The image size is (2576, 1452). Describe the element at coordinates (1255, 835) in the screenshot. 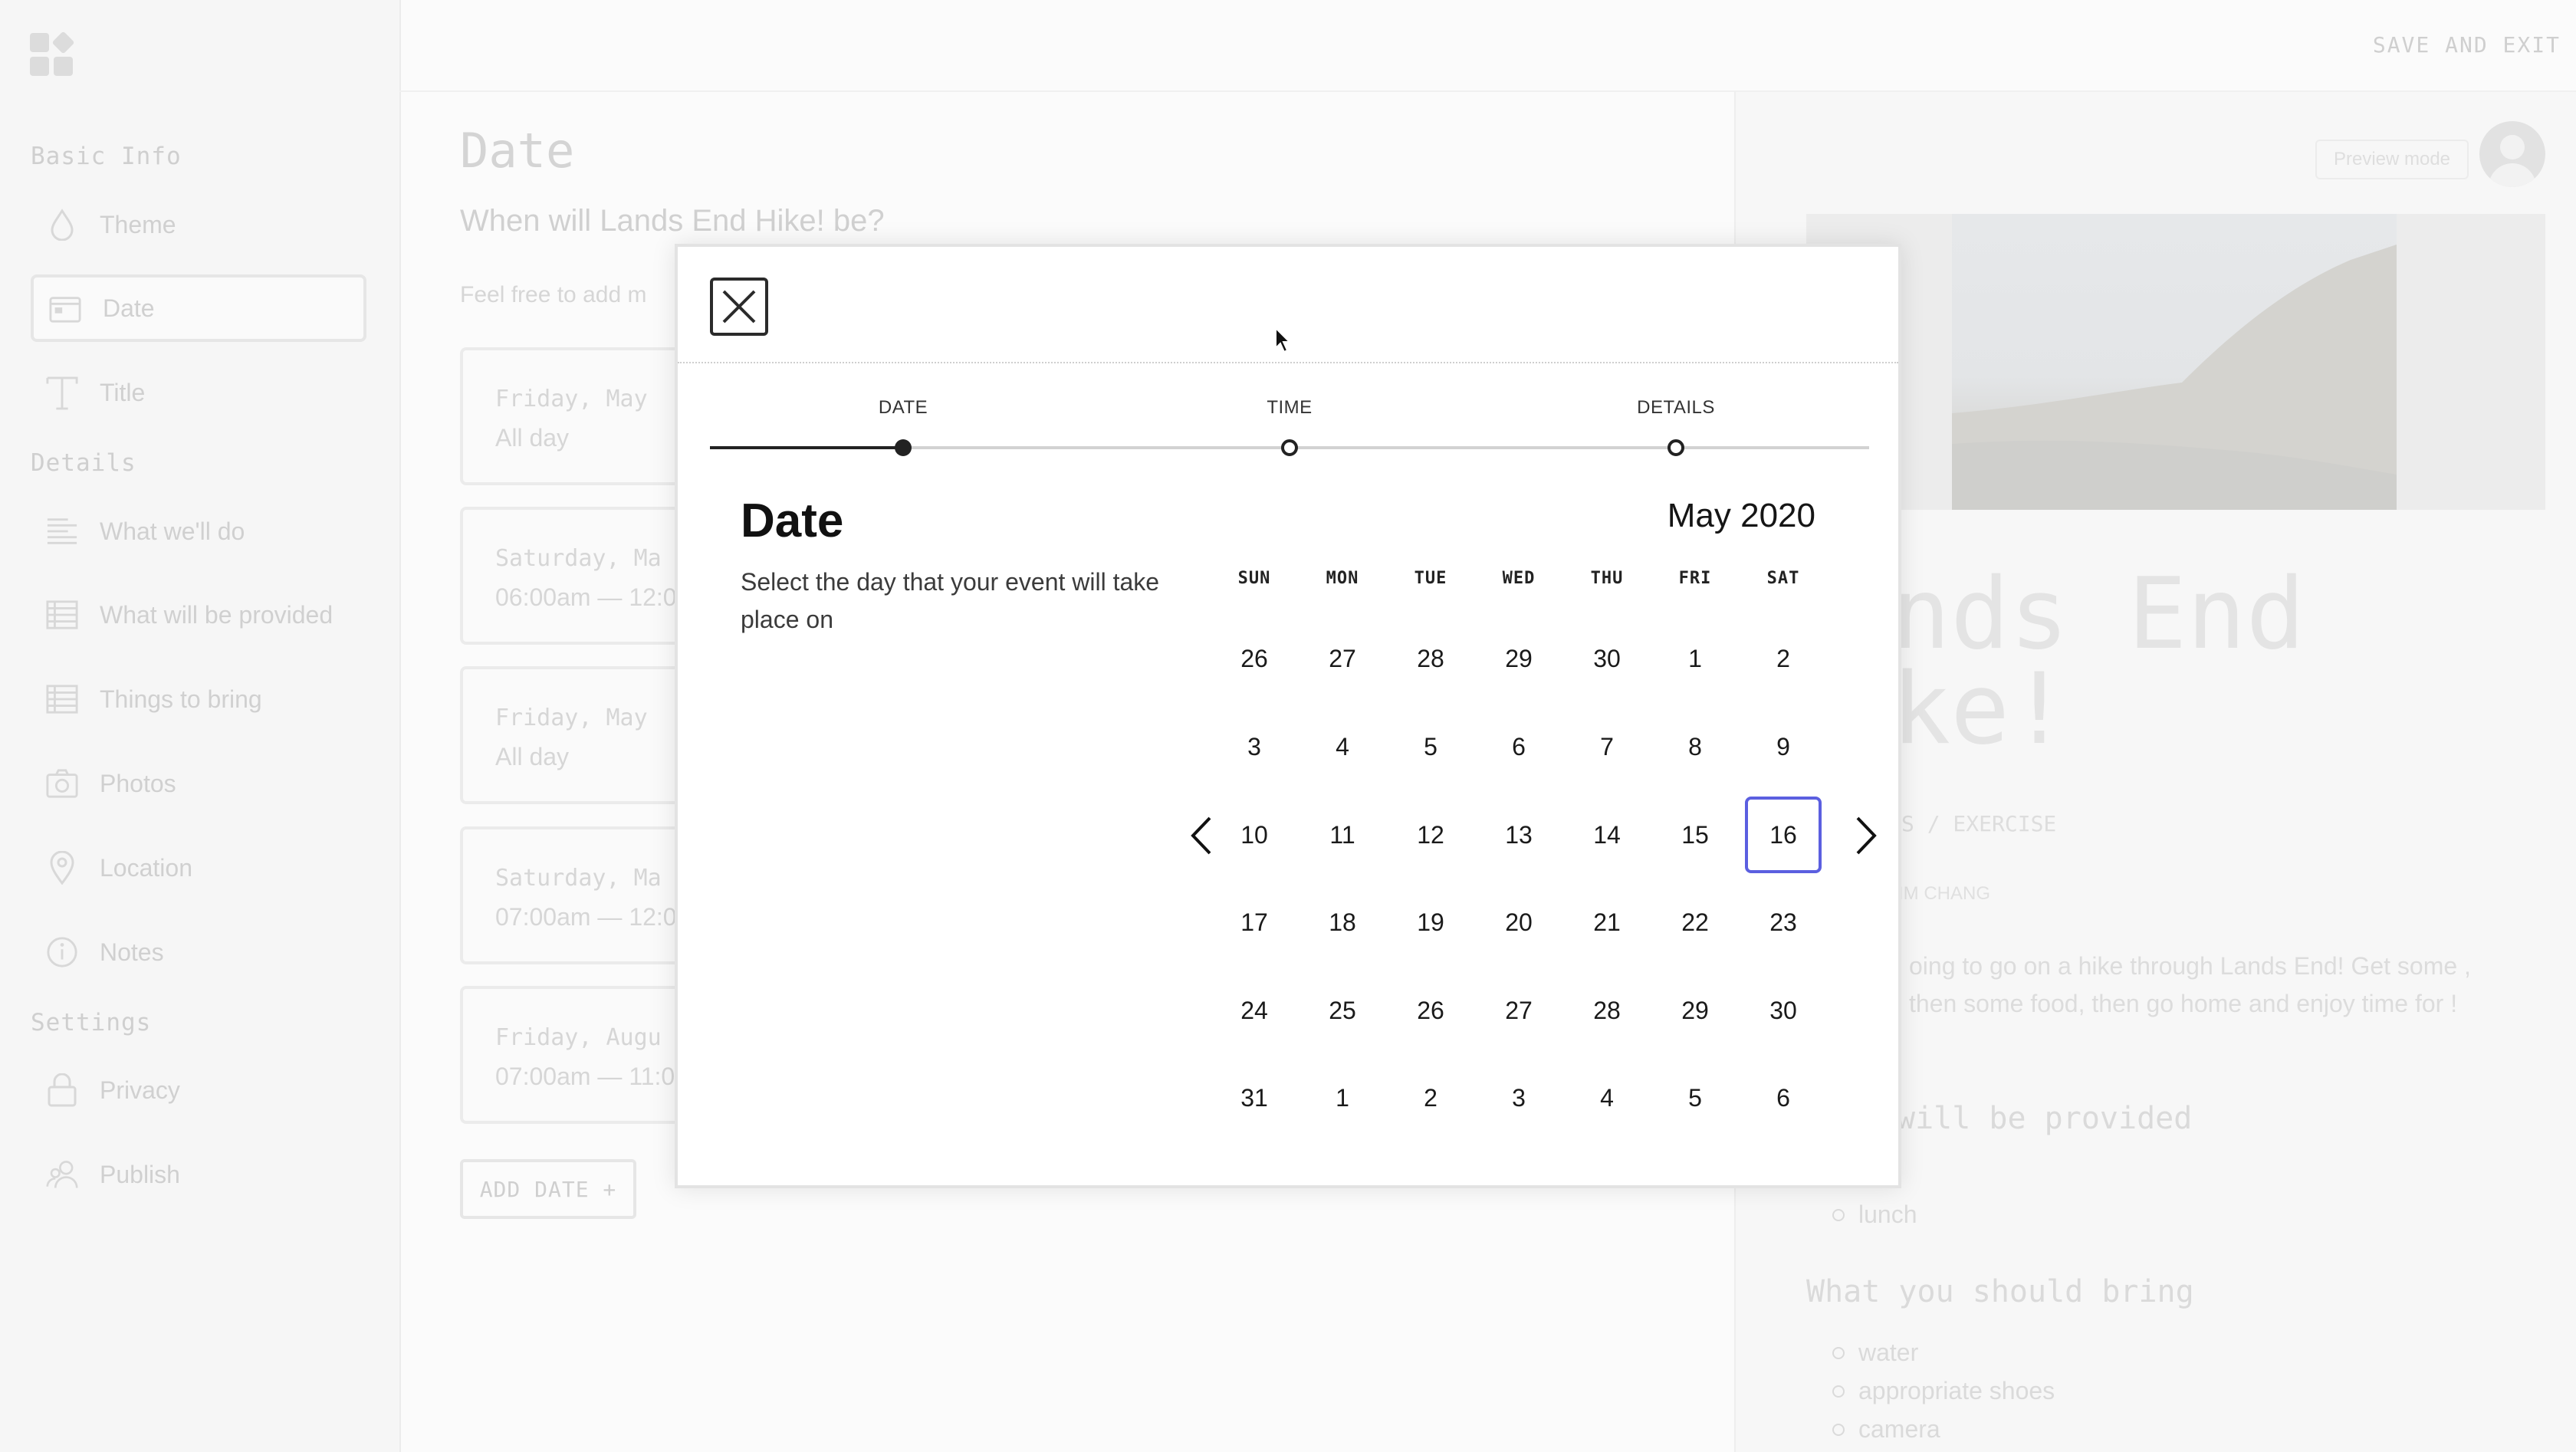

I see `calendar-day: 10` at that location.